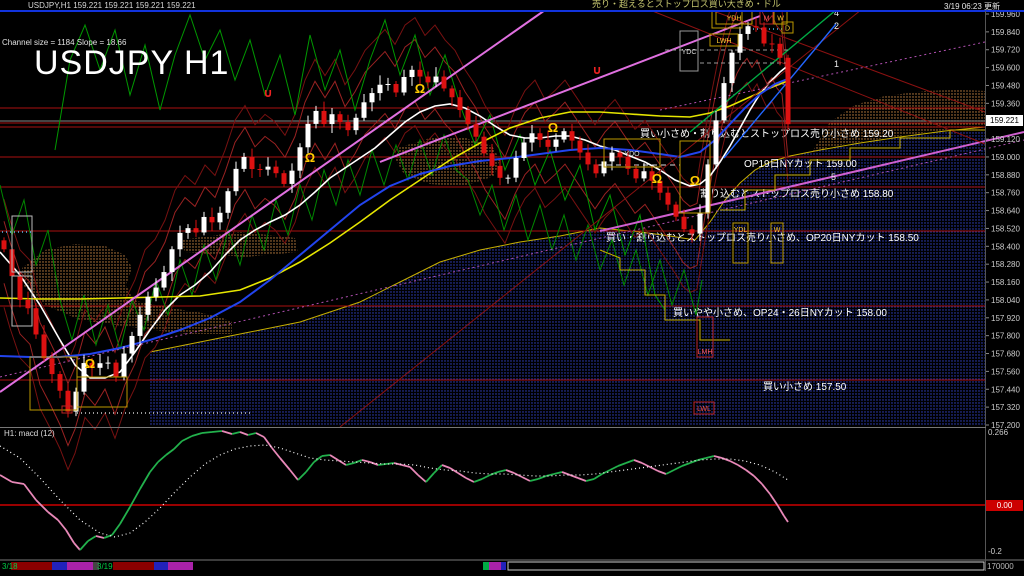 Image resolution: width=1024 pixels, height=576 pixels. I want to click on chart-watermark: USDJPY H1, so click(132, 63).